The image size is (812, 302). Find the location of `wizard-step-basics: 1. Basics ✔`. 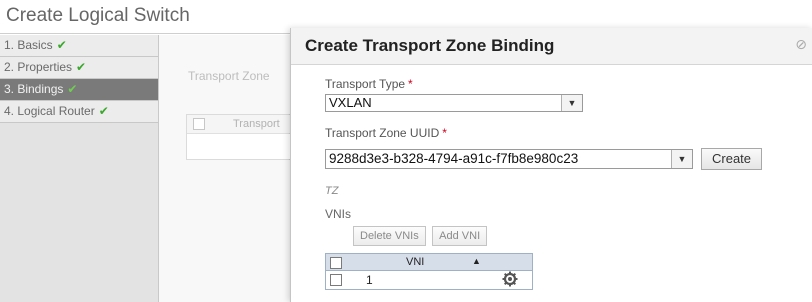

wizard-step-basics: 1. Basics ✔ is located at coordinates (79, 46).